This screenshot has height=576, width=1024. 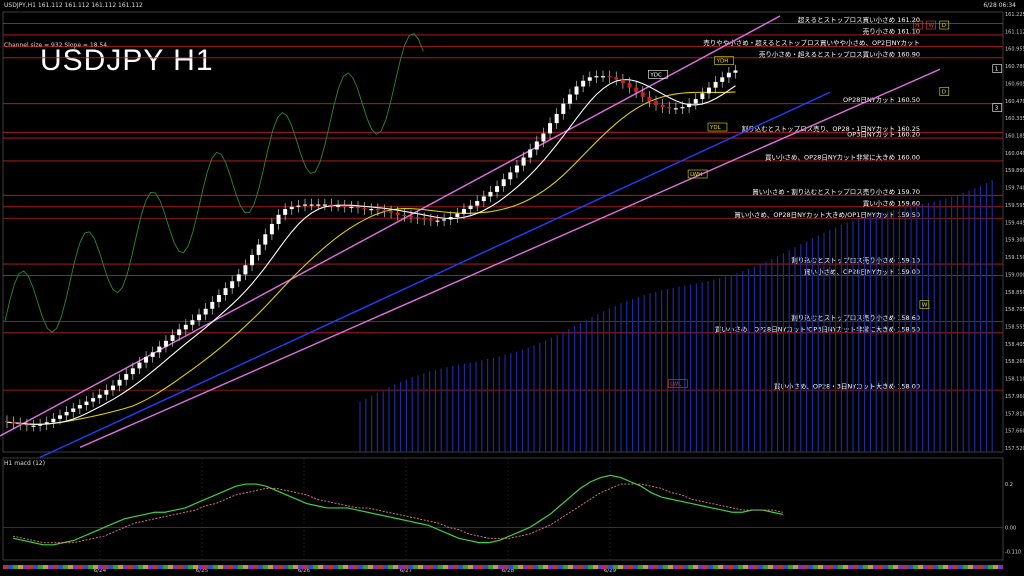 I want to click on price-level-label: 買い小さめ、OP28日NYカット/OP3日NYカット非常に大きめ 158.50, so click(x=817, y=328).